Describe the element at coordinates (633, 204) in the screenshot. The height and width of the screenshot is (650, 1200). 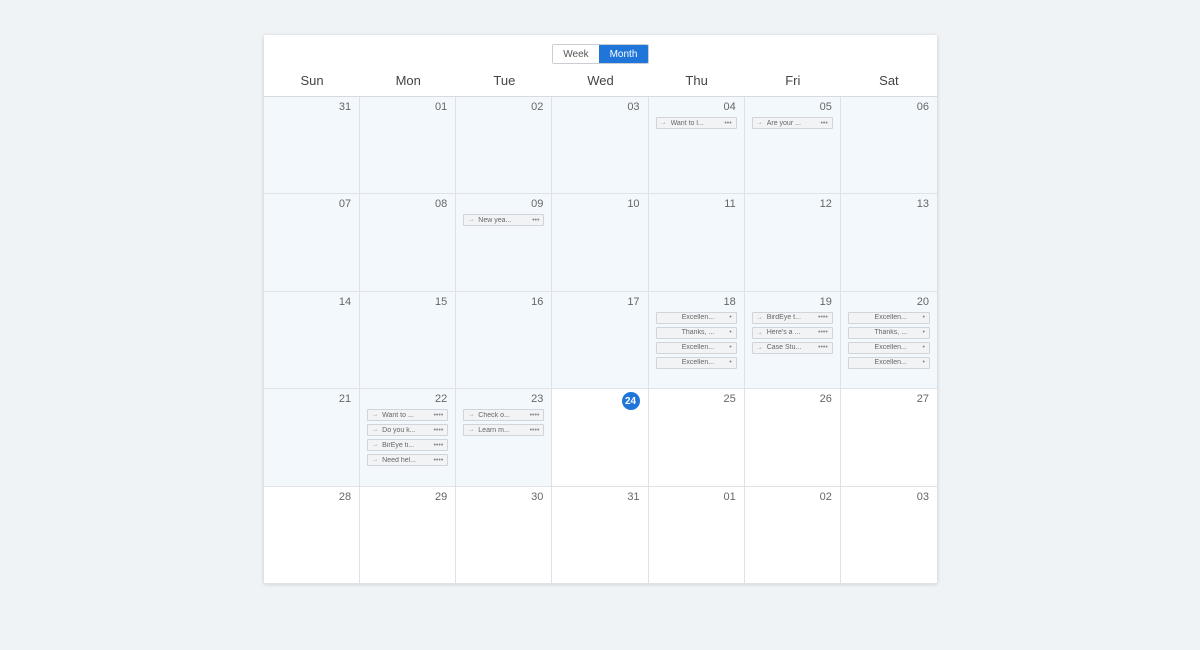
I see `date-number: 10` at that location.